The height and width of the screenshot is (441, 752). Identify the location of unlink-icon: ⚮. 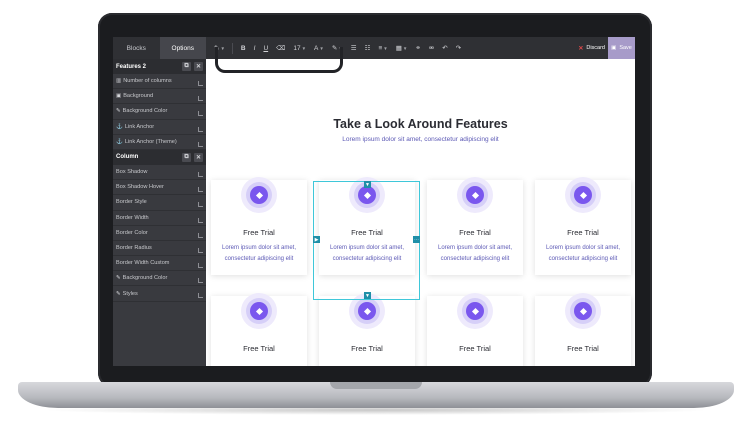
(431, 48).